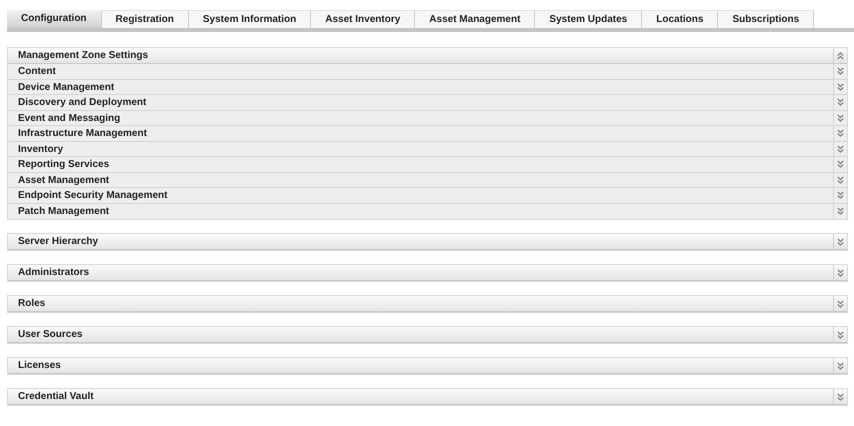 Image resolution: width=854 pixels, height=426 pixels. What do you see at coordinates (840, 56) in the screenshot?
I see `collapse-chevron-icon` at bounding box center [840, 56].